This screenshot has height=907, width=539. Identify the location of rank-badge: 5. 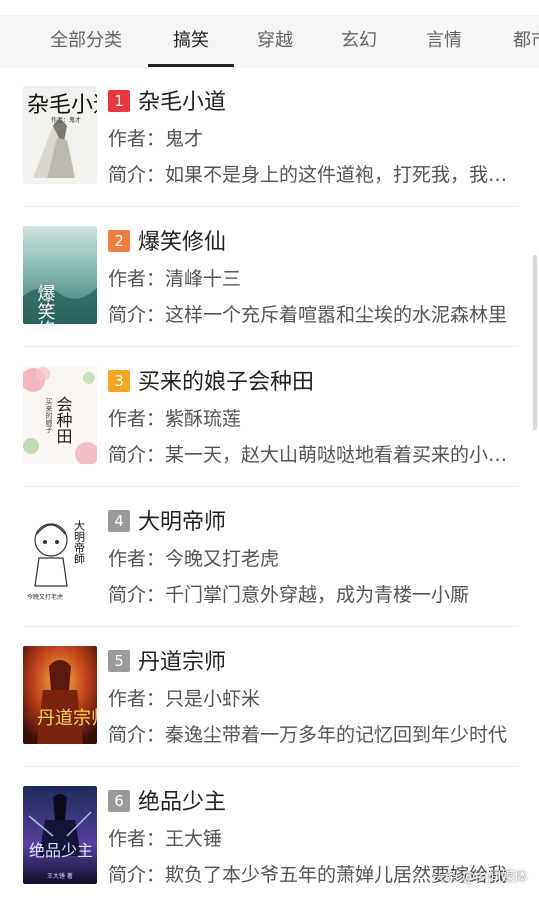
(119, 661).